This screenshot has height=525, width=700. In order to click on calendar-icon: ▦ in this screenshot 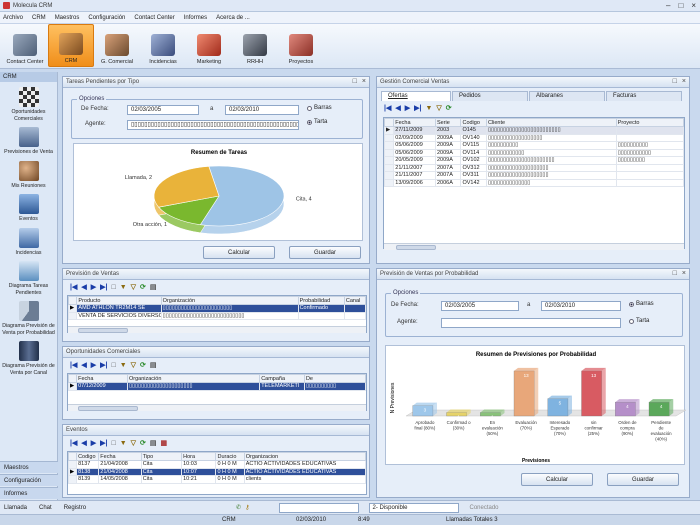, I will do `click(164, 443)`.